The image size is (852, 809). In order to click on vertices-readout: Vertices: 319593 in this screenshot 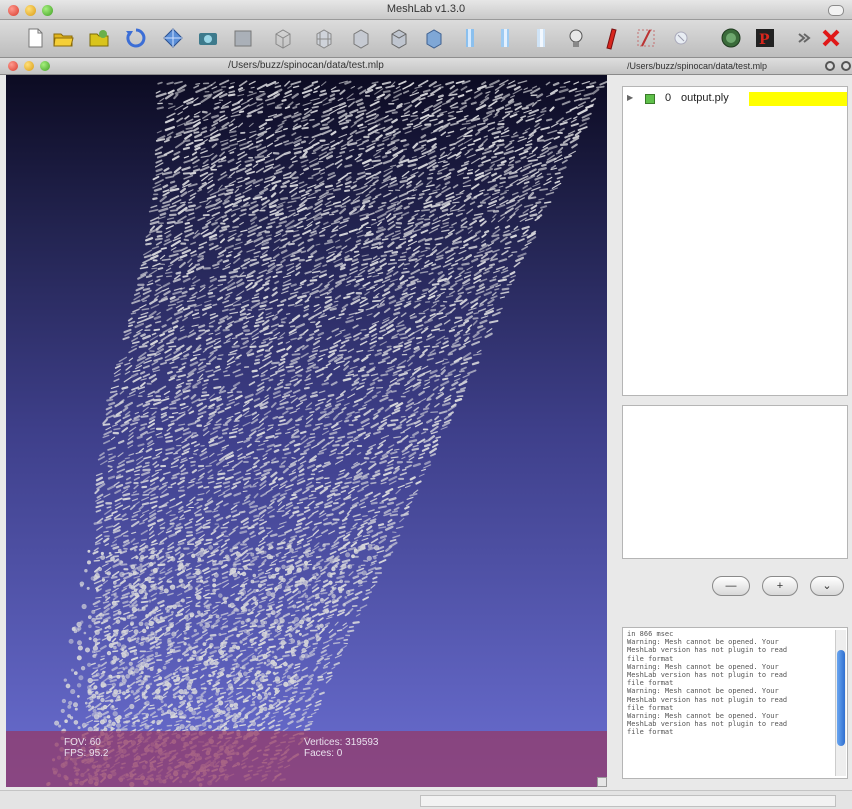, I will do `click(341, 742)`.